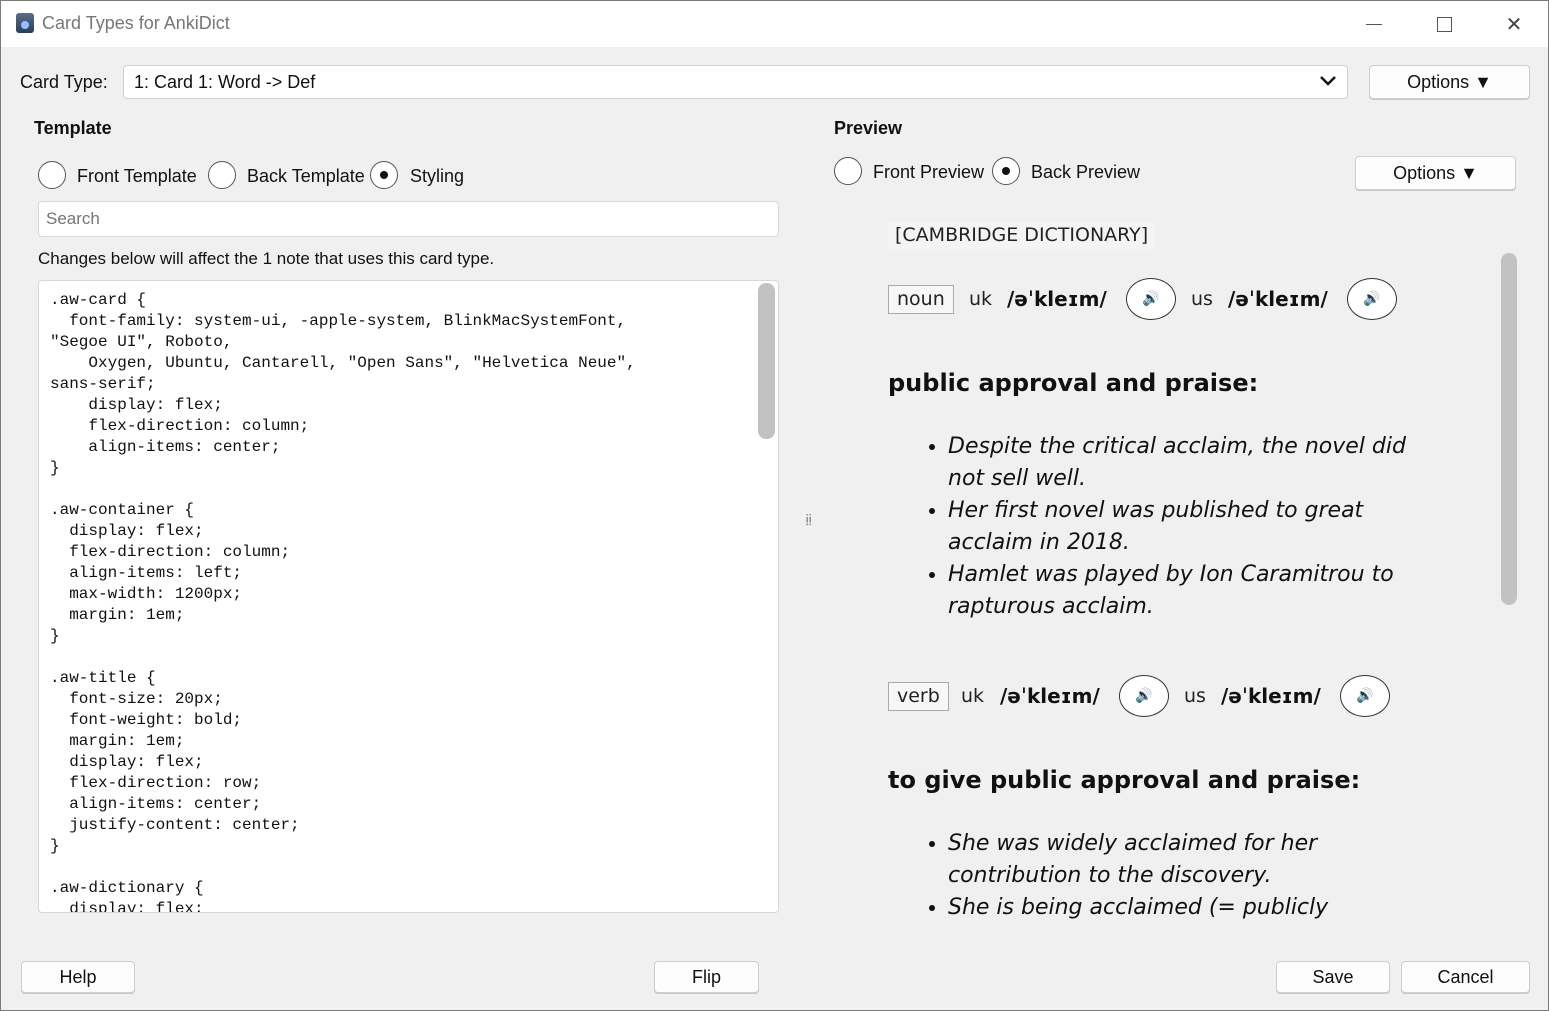 This screenshot has width=1549, height=1011. What do you see at coordinates (1085, 172) in the screenshot?
I see `back-preview-label: Back Preview` at bounding box center [1085, 172].